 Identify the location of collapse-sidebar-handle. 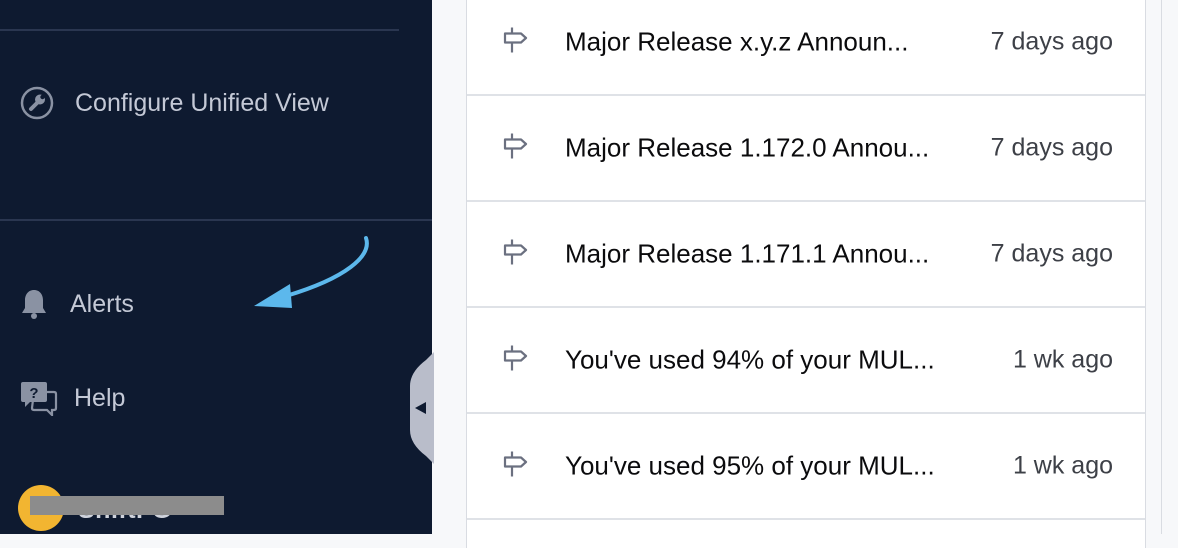
(421, 408).